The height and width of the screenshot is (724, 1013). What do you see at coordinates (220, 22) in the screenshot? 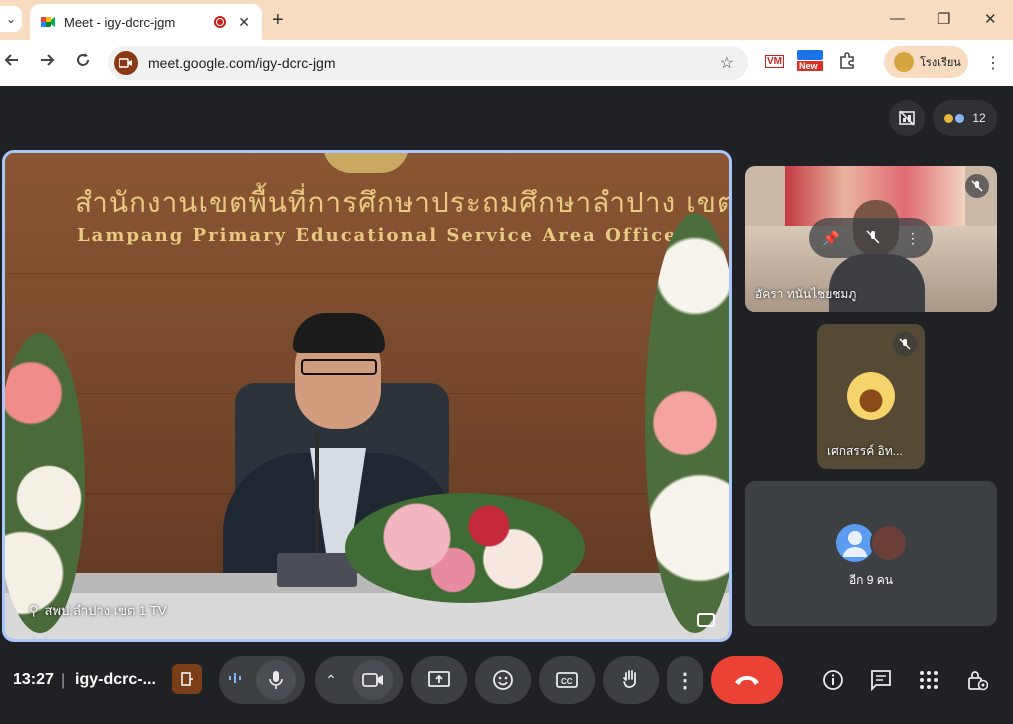
I see `record-icon` at bounding box center [220, 22].